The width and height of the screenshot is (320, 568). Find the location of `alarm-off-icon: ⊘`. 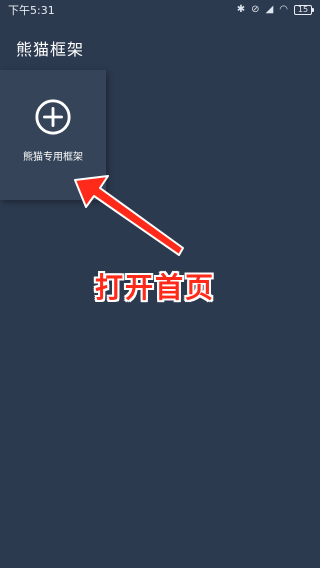

alarm-off-icon: ⊘ is located at coordinates (255, 9).